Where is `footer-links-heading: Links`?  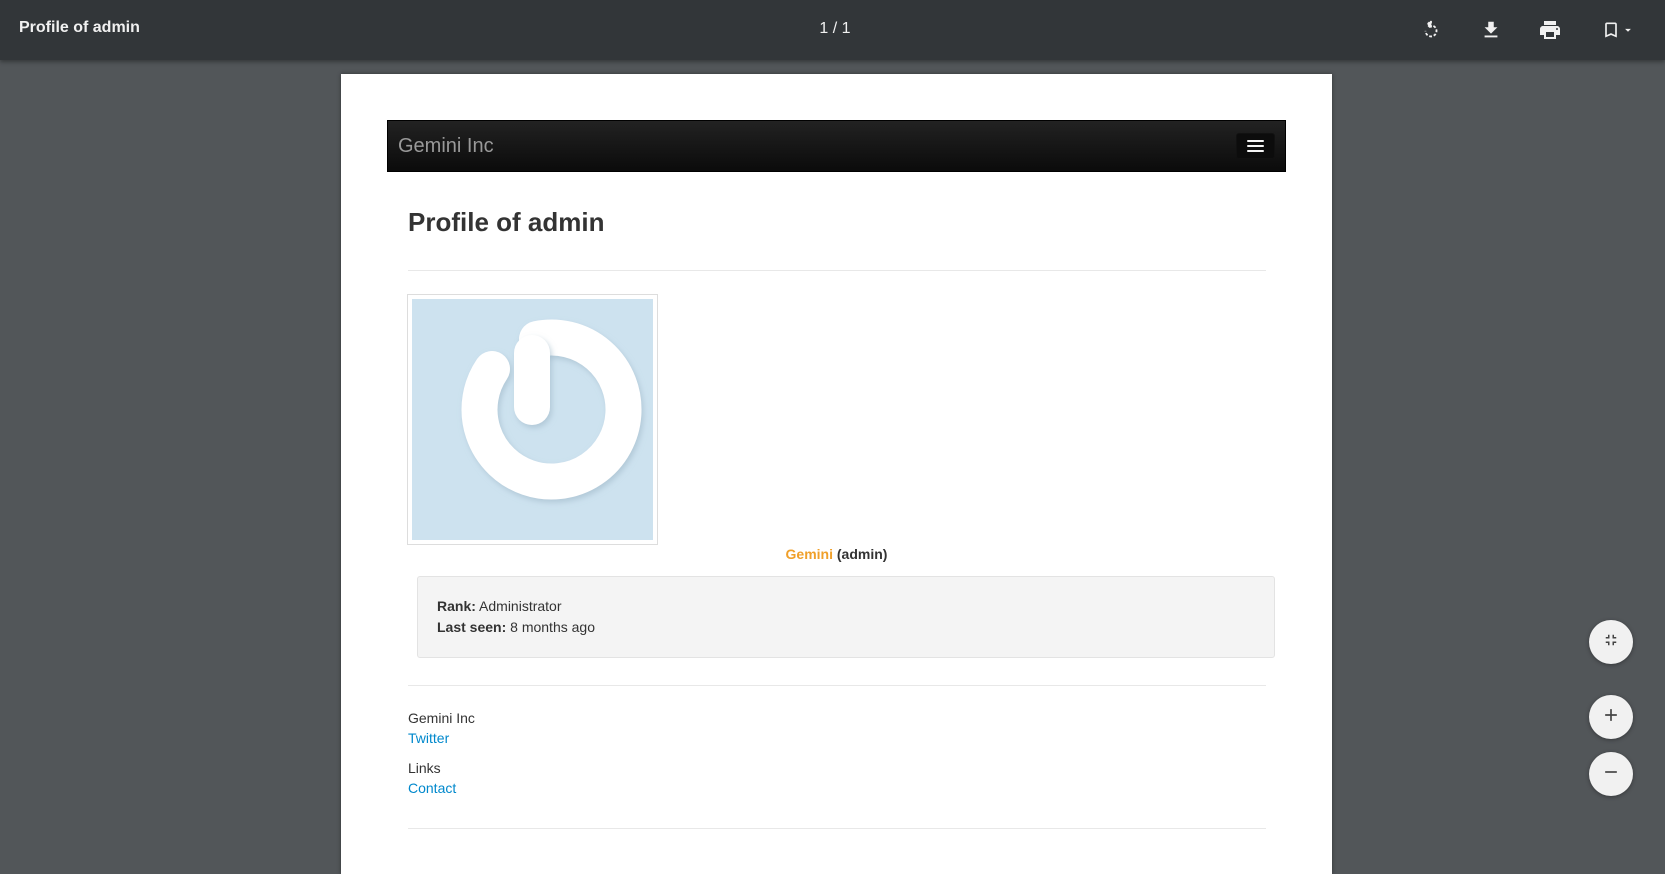
footer-links-heading: Links is located at coordinates (424, 768).